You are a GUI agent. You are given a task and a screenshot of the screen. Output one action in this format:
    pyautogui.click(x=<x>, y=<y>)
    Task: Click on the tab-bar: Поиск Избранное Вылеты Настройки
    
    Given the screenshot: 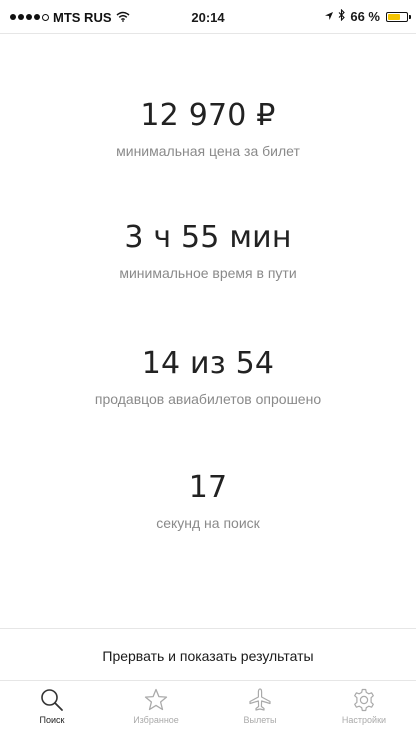 What is the action you would take?
    pyautogui.click(x=208, y=707)
    